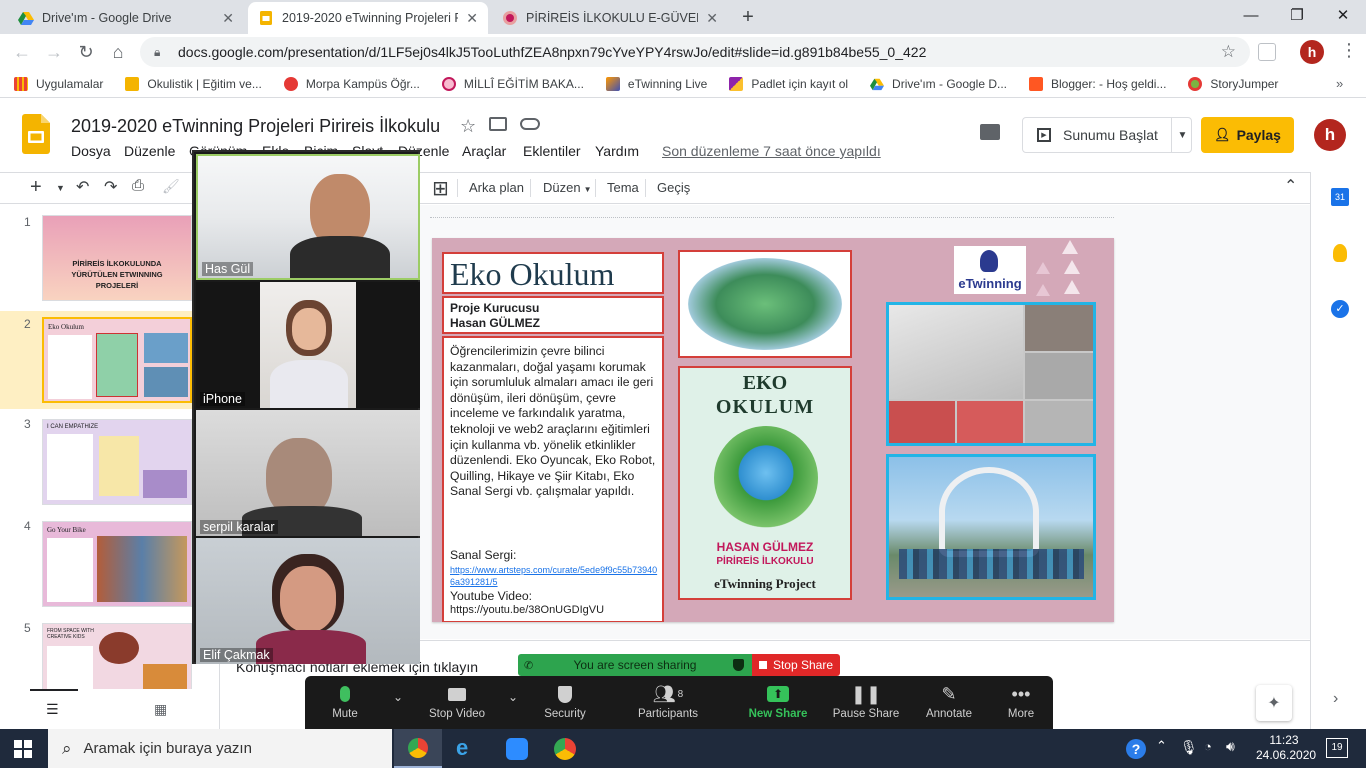  Describe the element at coordinates (668, 700) in the screenshot. I see `participants-button: 👥︎ 8 Participants` at that location.